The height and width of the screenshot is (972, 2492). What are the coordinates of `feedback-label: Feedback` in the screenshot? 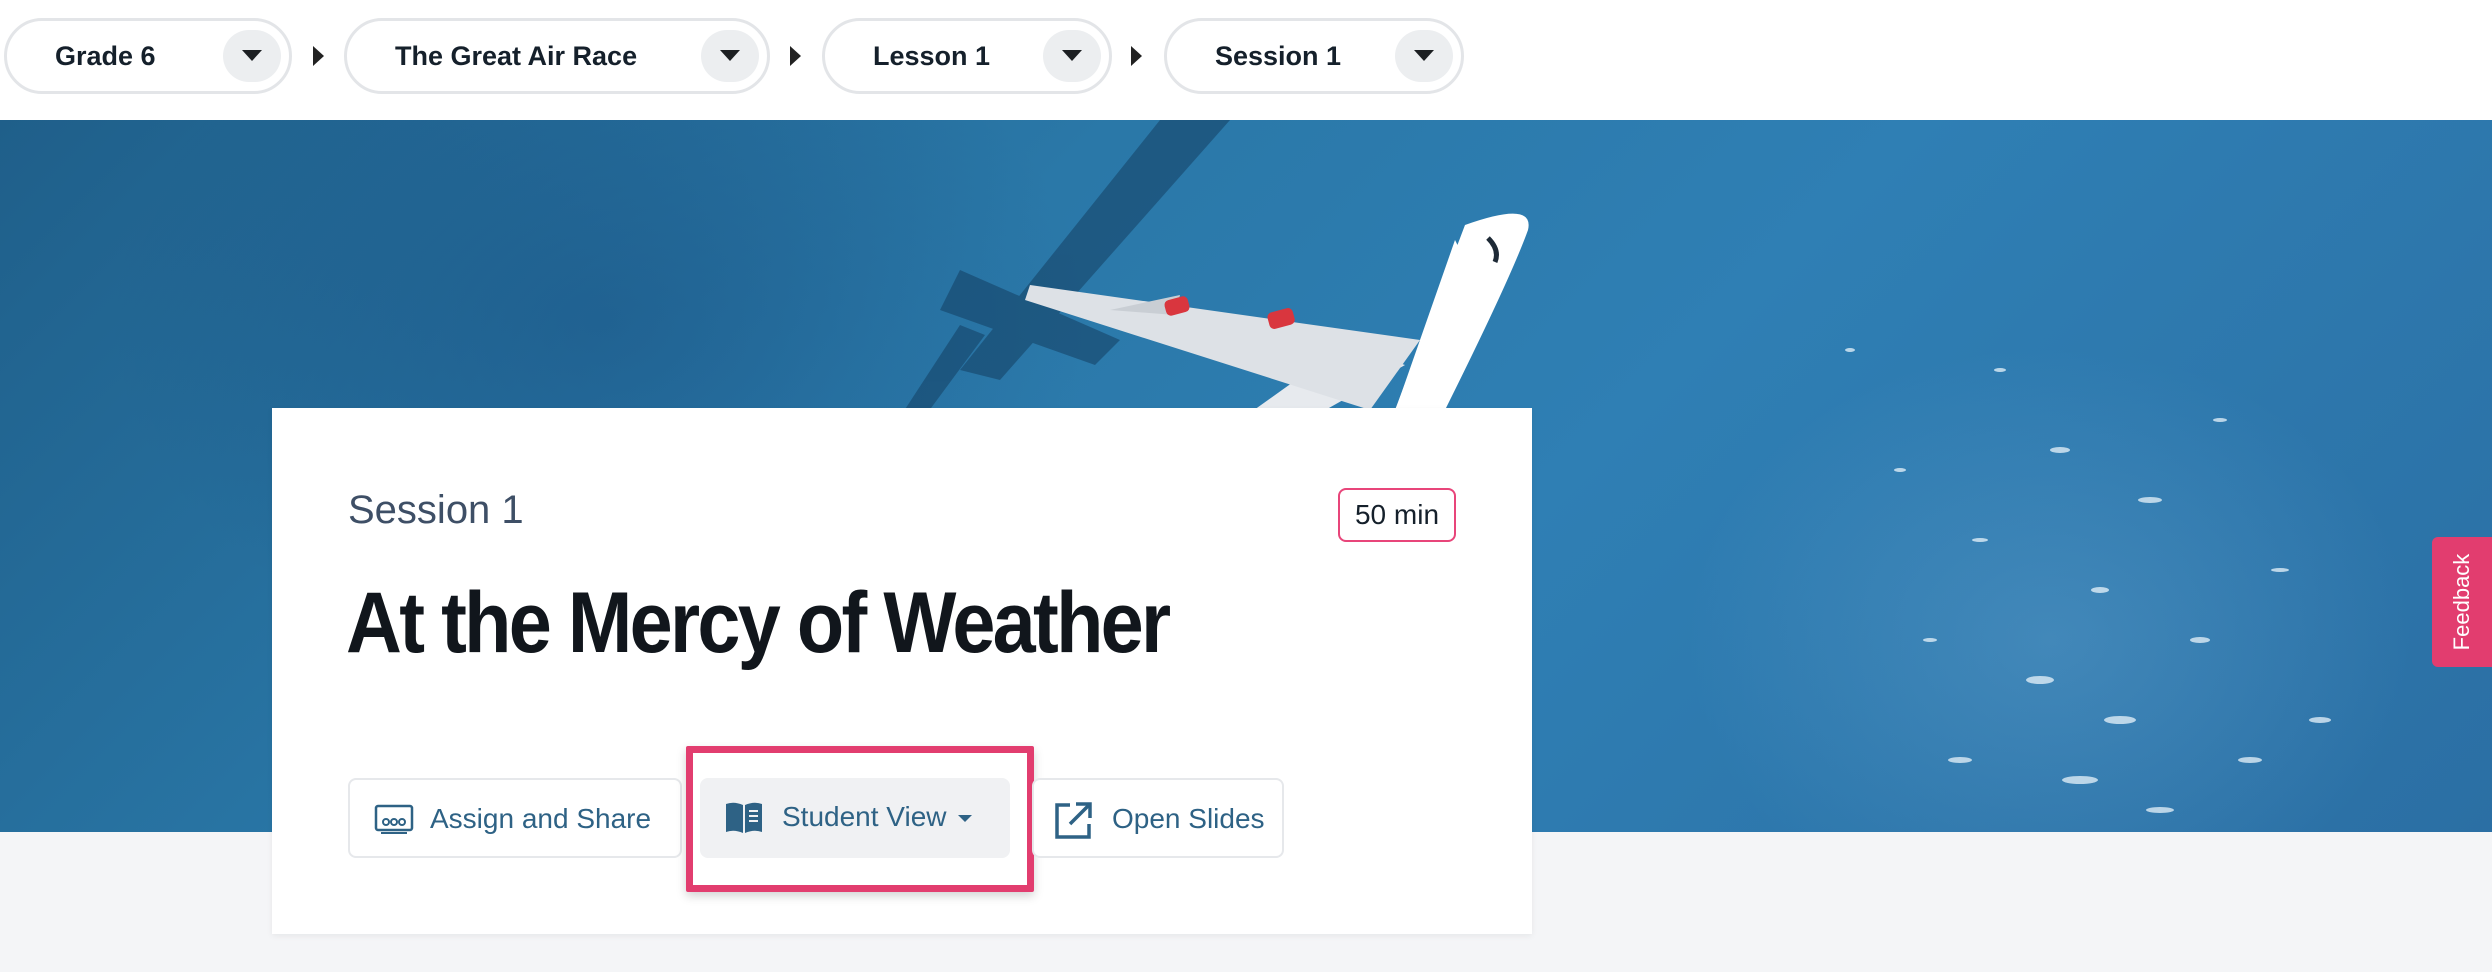 It's located at (2461, 602).